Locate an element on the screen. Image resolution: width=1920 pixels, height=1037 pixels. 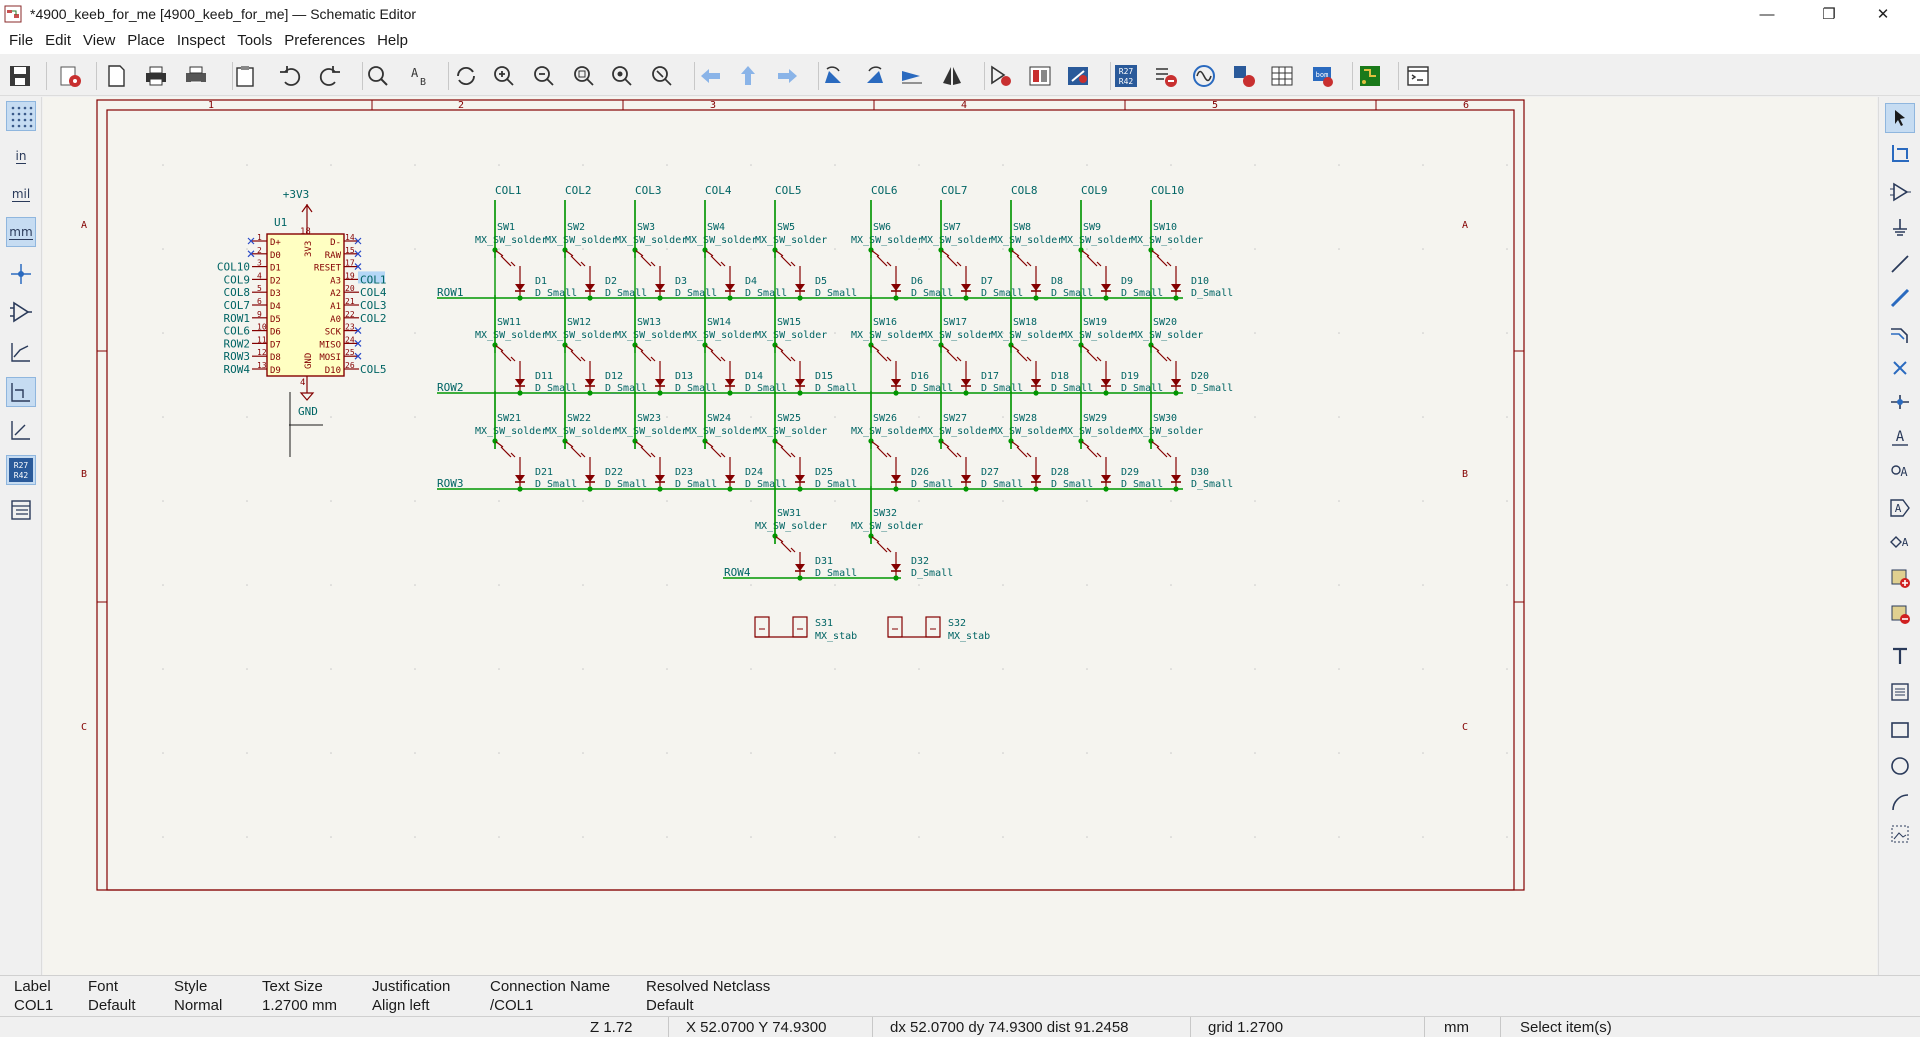
junction-dot is located at coordinates (1176, 489).